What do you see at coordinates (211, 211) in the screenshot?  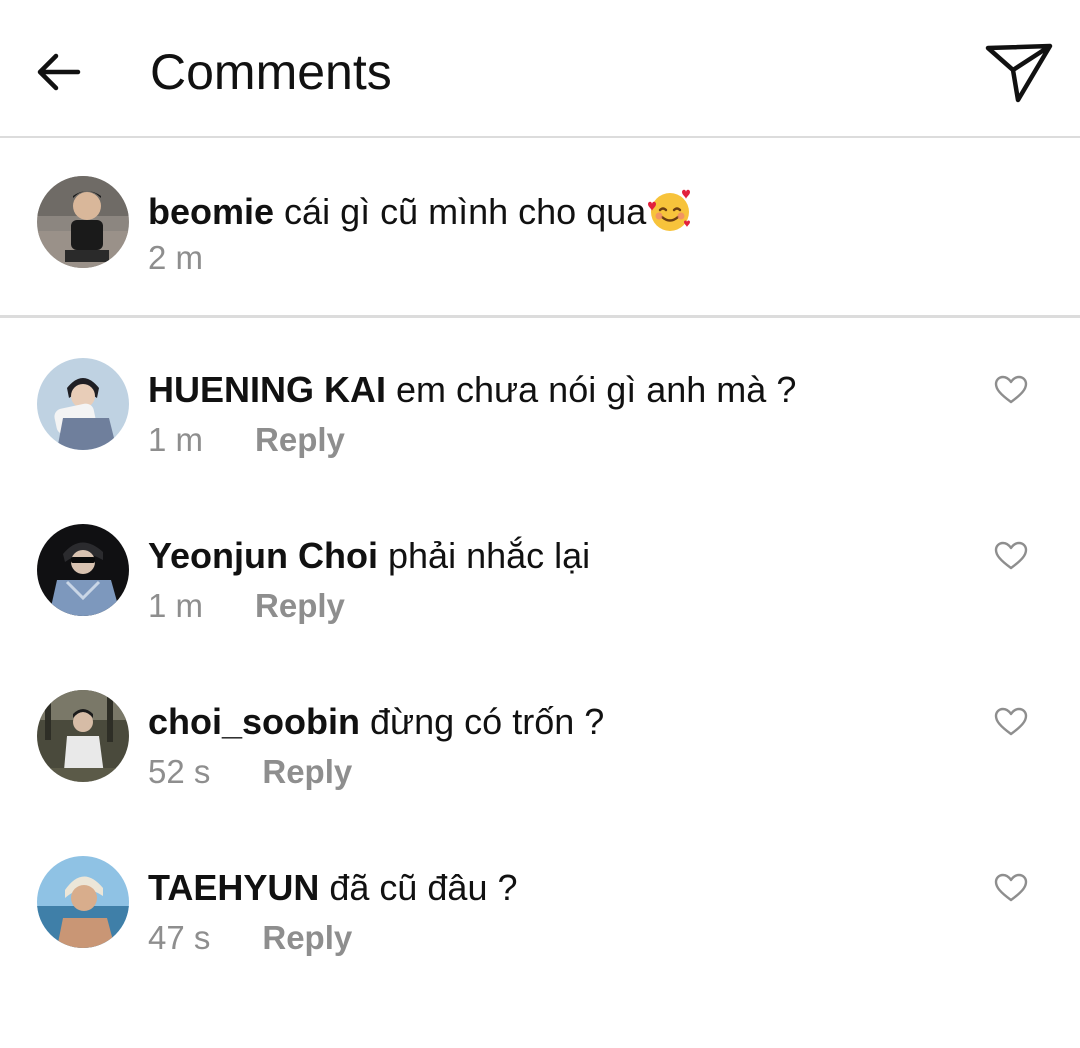 I see `caption-username: beomie` at bounding box center [211, 211].